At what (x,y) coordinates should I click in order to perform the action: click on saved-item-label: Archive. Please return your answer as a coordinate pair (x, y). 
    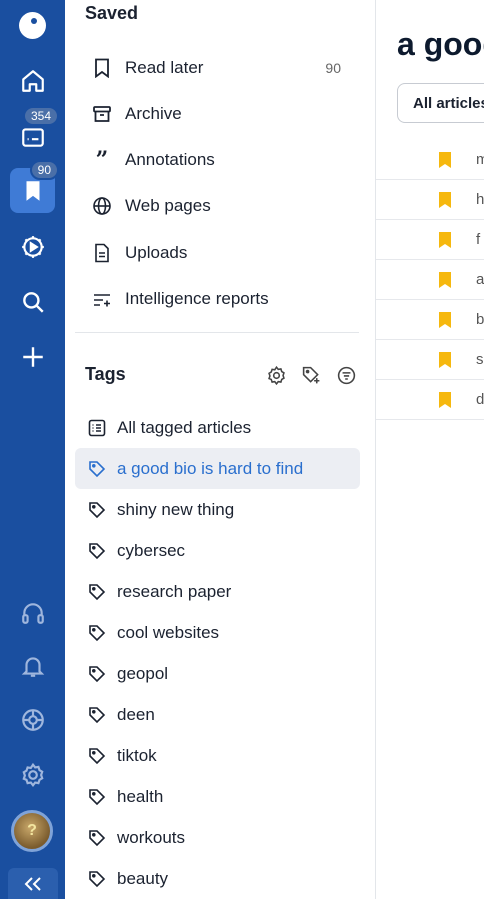
    Looking at the image, I should click on (153, 113).